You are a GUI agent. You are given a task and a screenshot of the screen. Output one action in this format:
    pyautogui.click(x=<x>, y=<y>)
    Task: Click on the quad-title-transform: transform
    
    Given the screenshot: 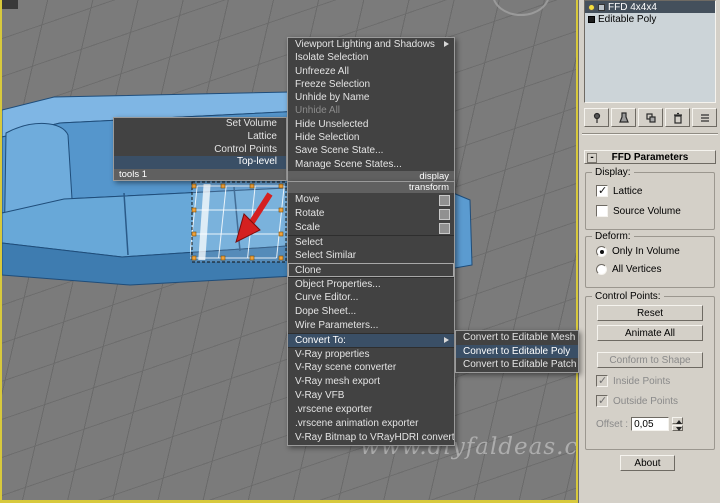 What is the action you would take?
    pyautogui.click(x=371, y=187)
    